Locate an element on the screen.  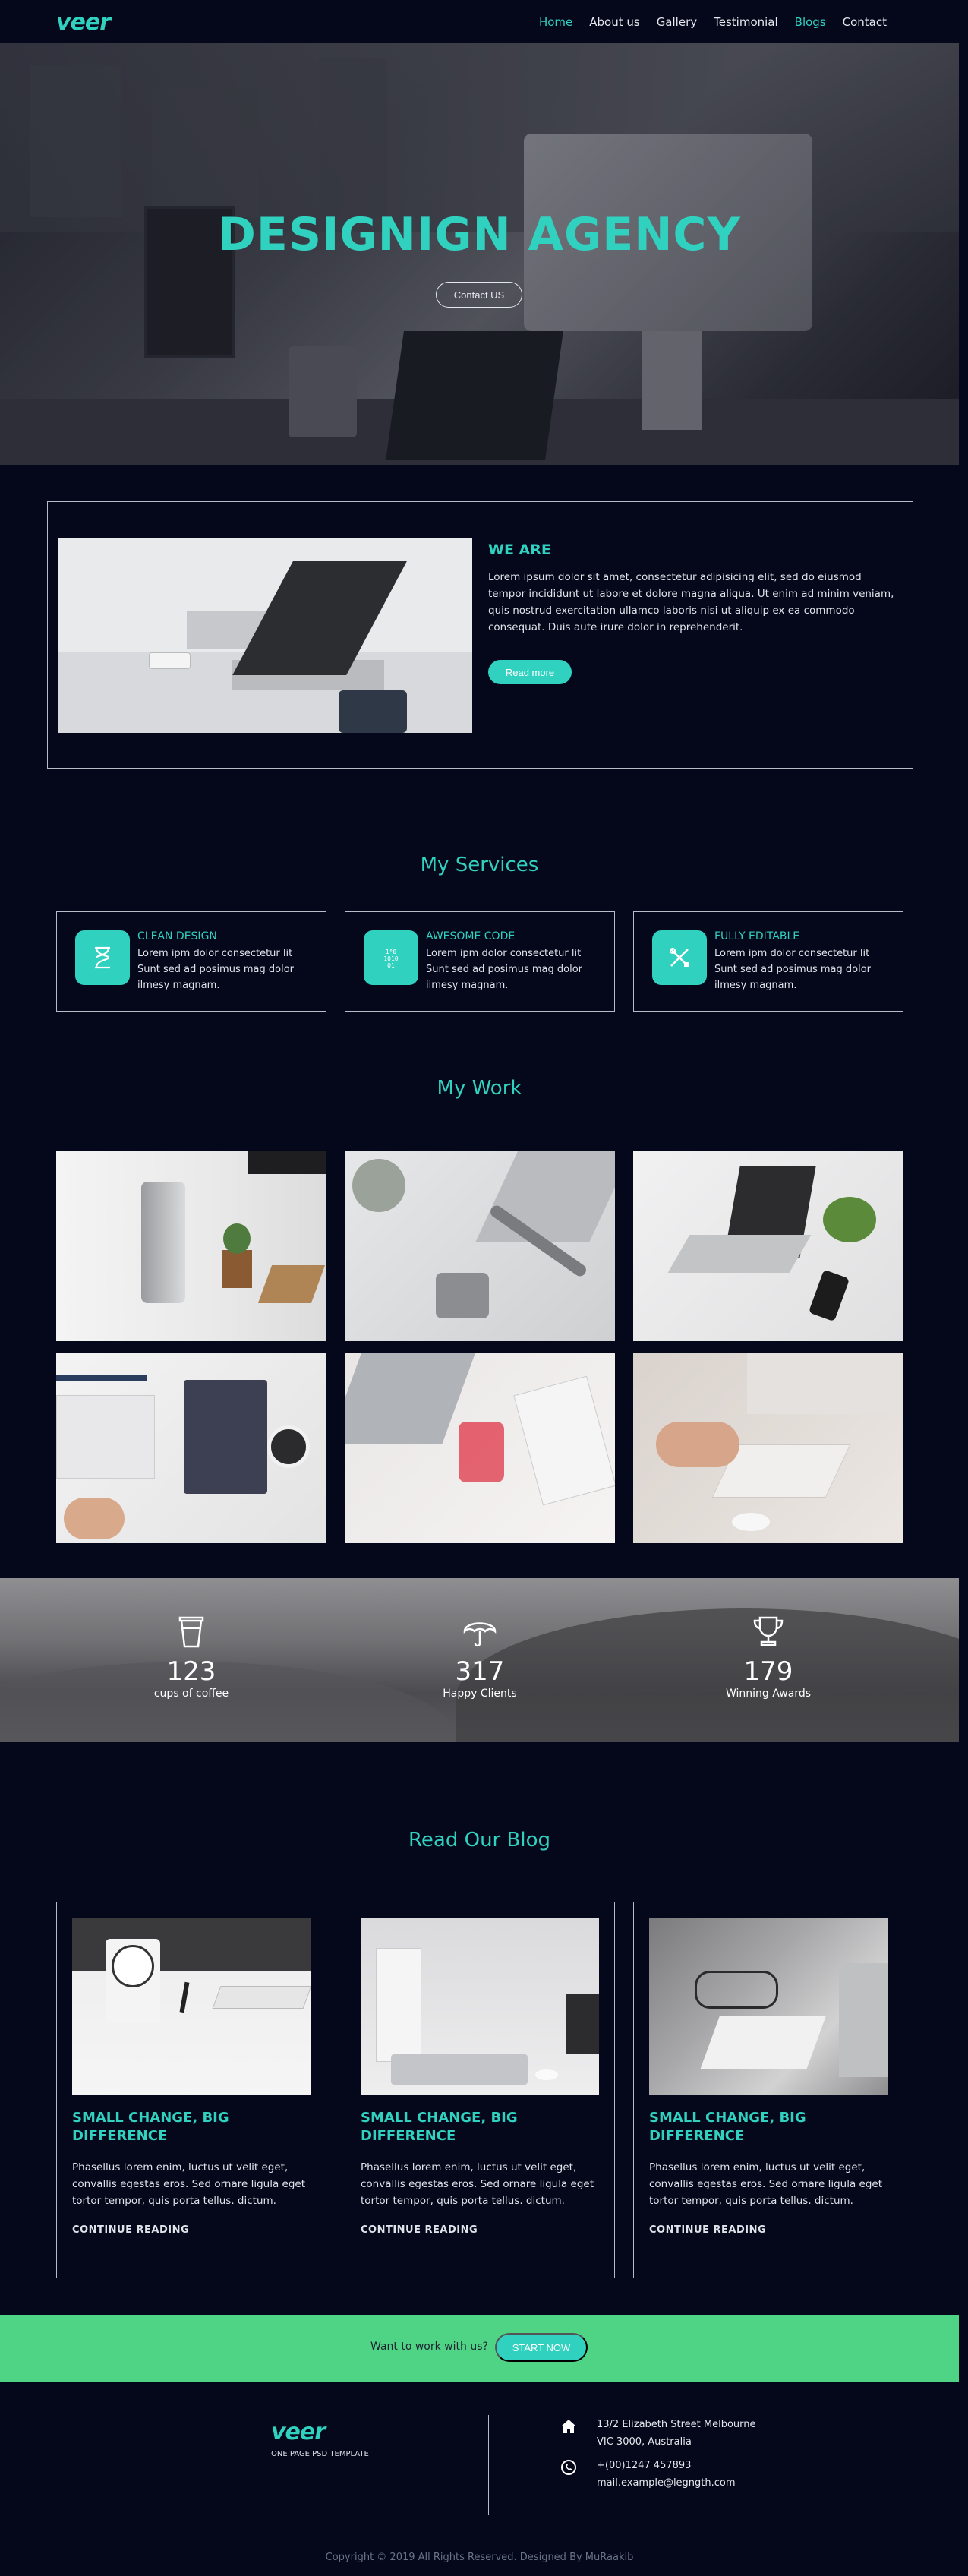
svg-text: 1010 is located at coordinates (390, 959).